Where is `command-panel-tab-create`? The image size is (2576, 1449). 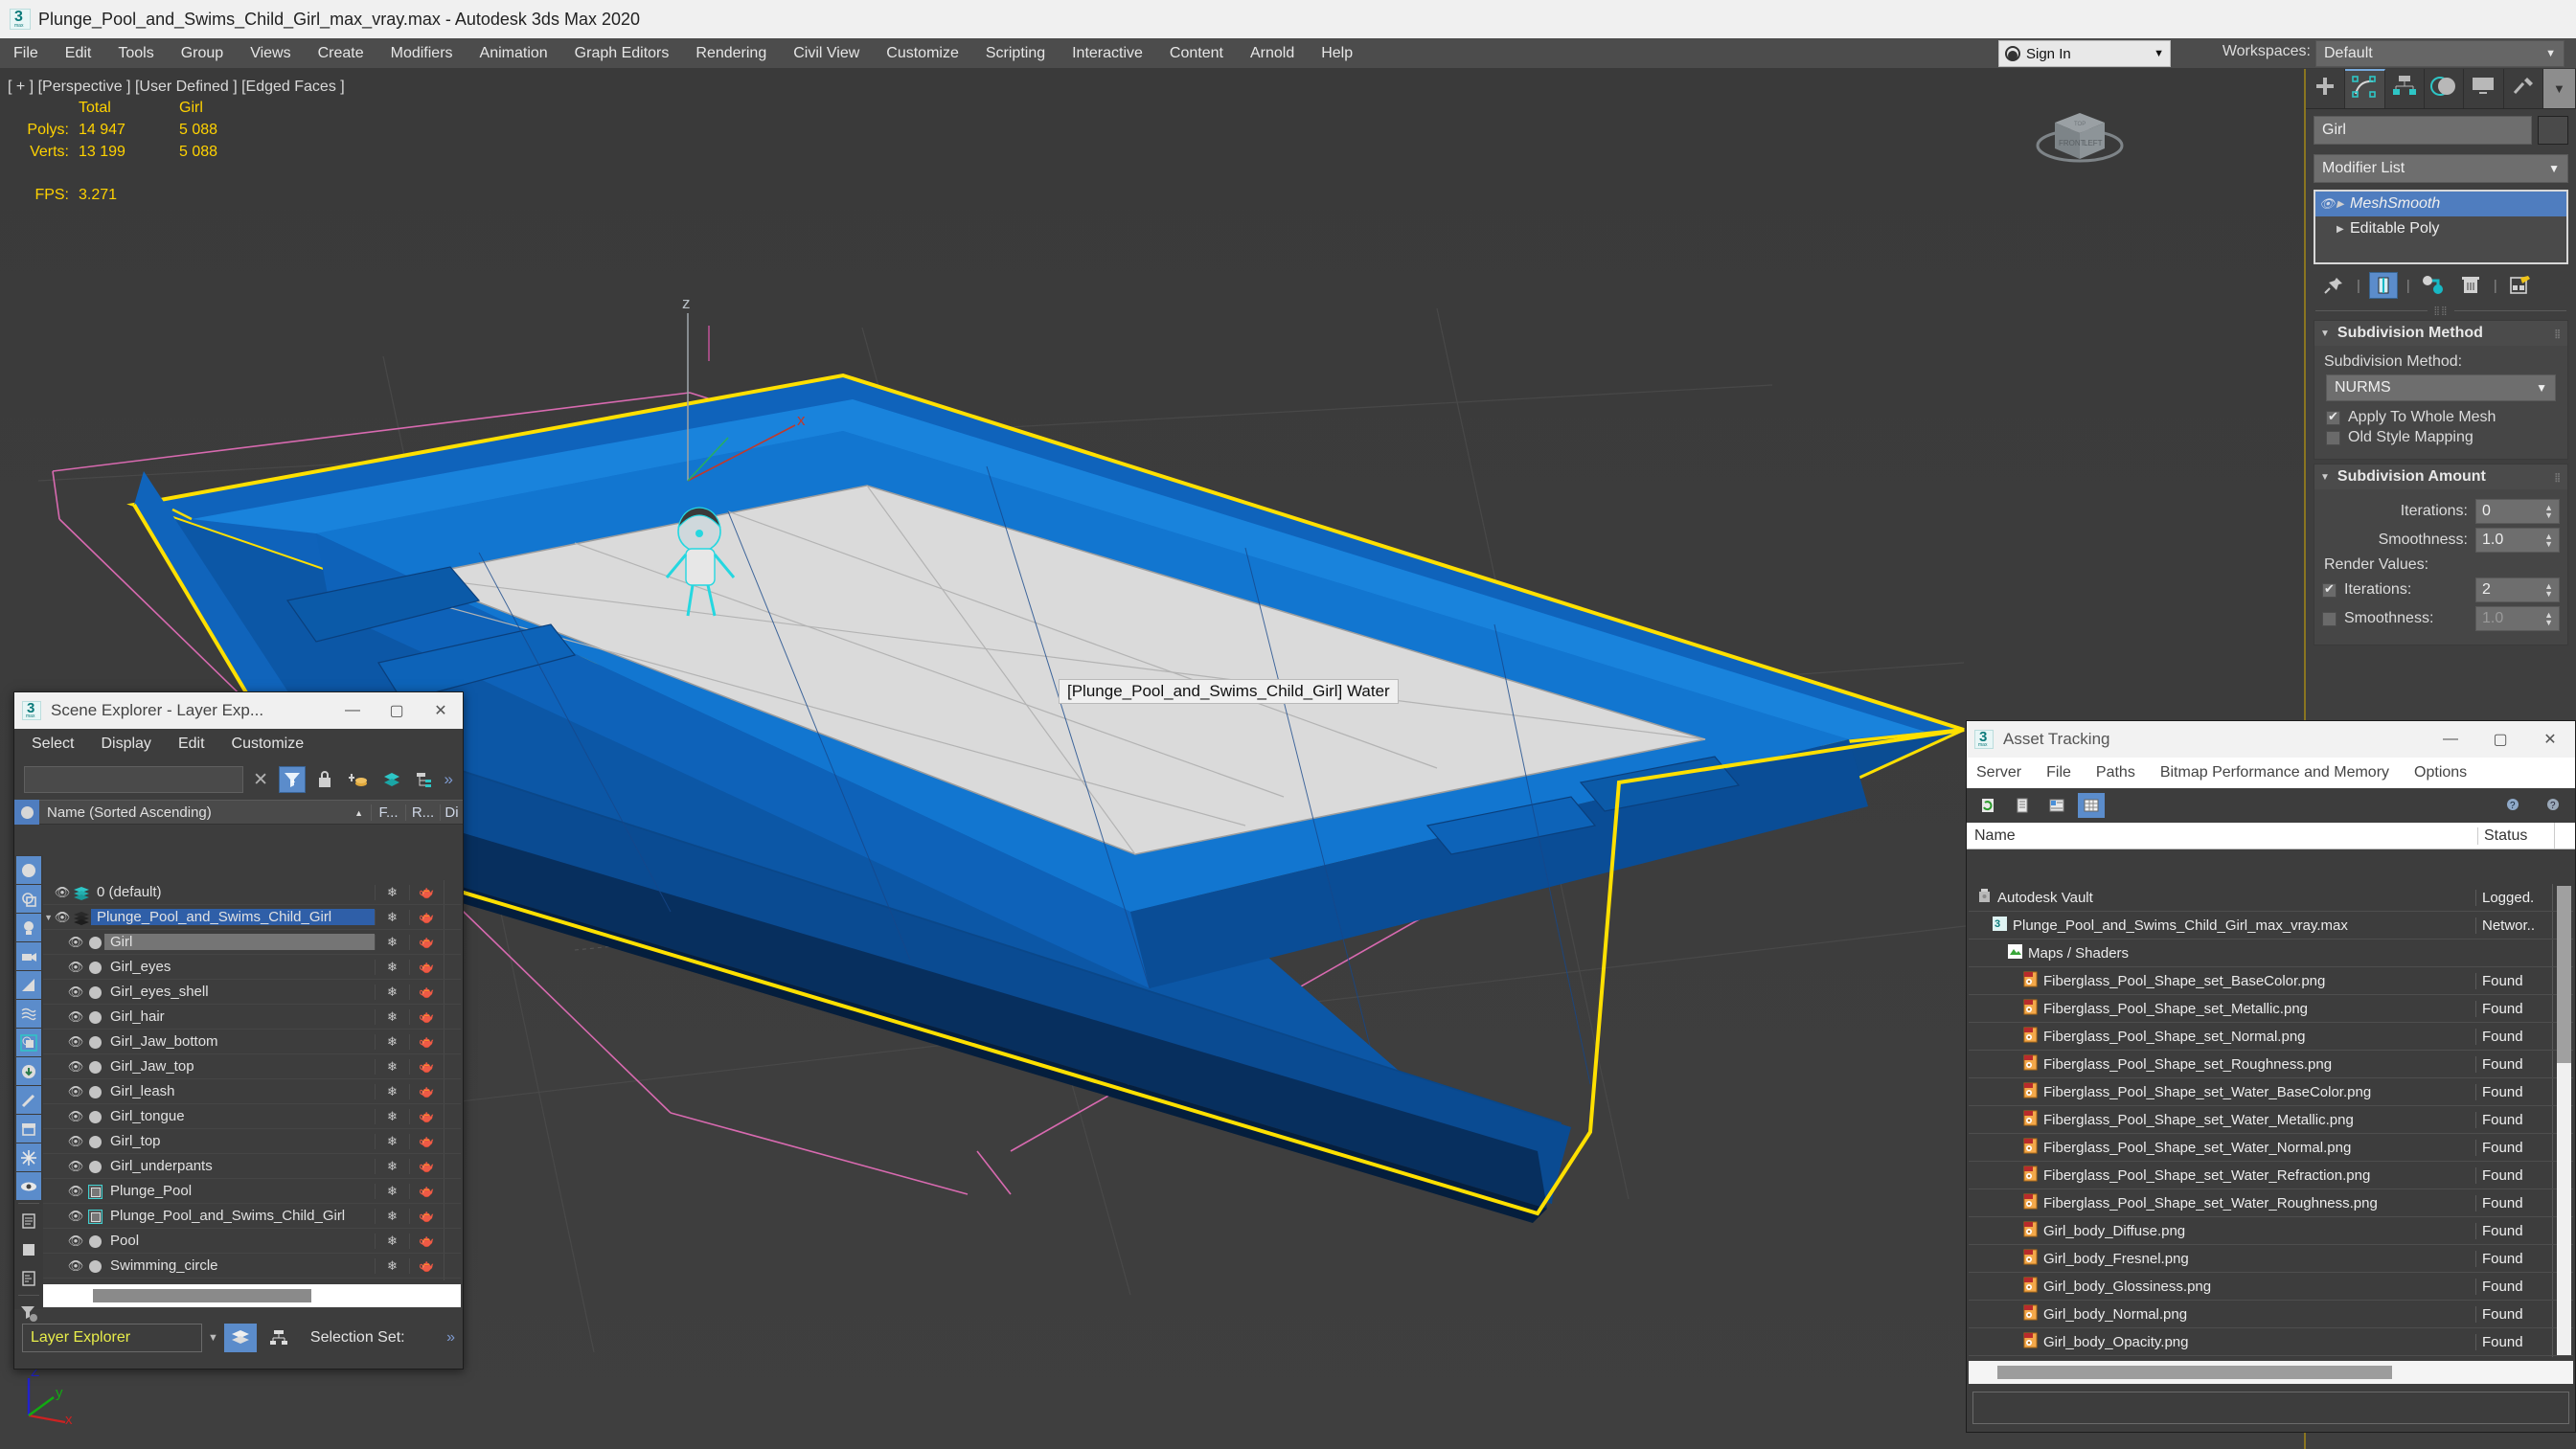 command-panel-tab-create is located at coordinates (2326, 88).